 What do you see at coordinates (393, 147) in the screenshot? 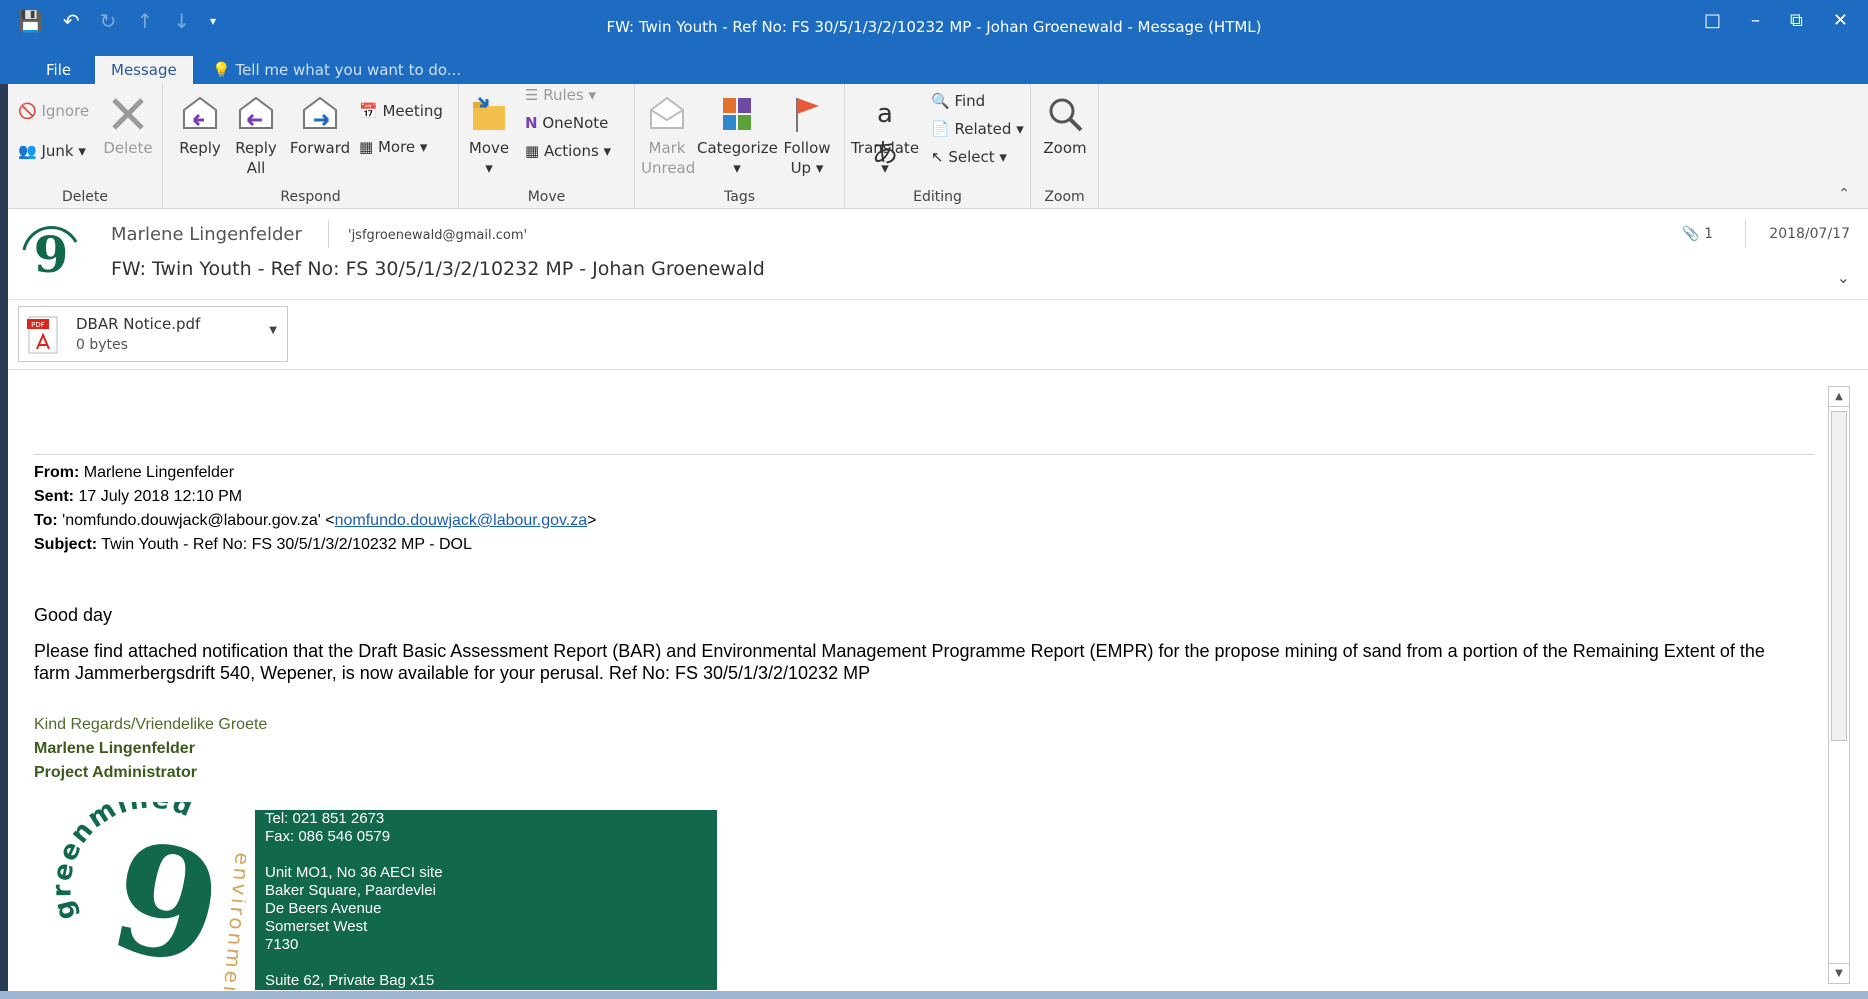
I see `more-button: ▦ More ▾` at bounding box center [393, 147].